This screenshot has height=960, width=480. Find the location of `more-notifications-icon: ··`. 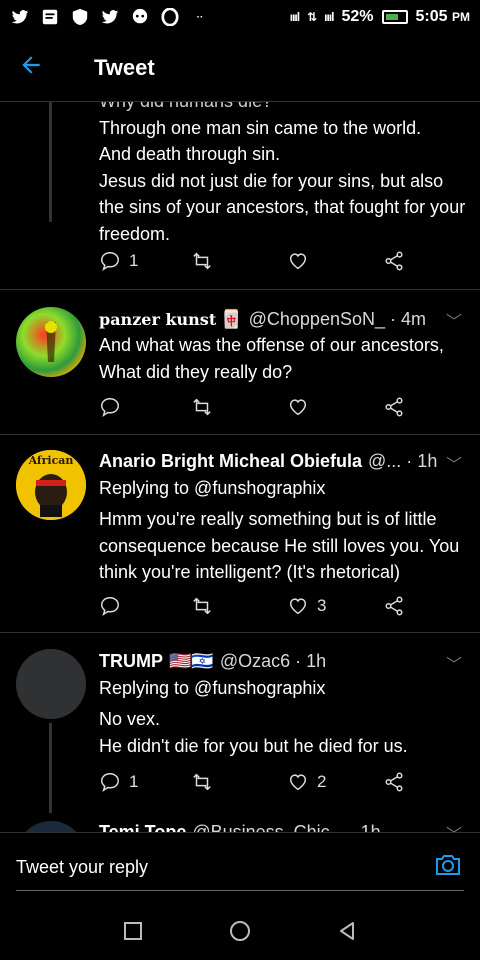

more-notifications-icon: ·· is located at coordinates (200, 17).